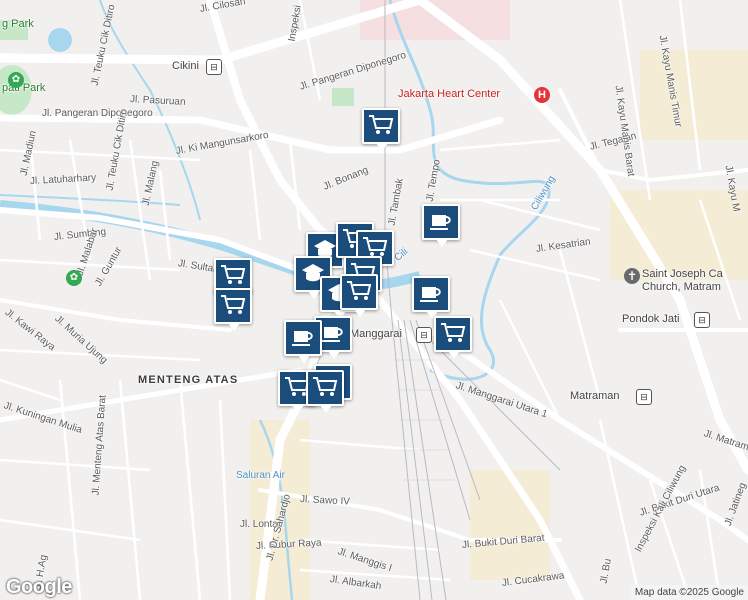 This screenshot has height=600, width=748. I want to click on place-label-manggarai: Manggarai, so click(376, 334).